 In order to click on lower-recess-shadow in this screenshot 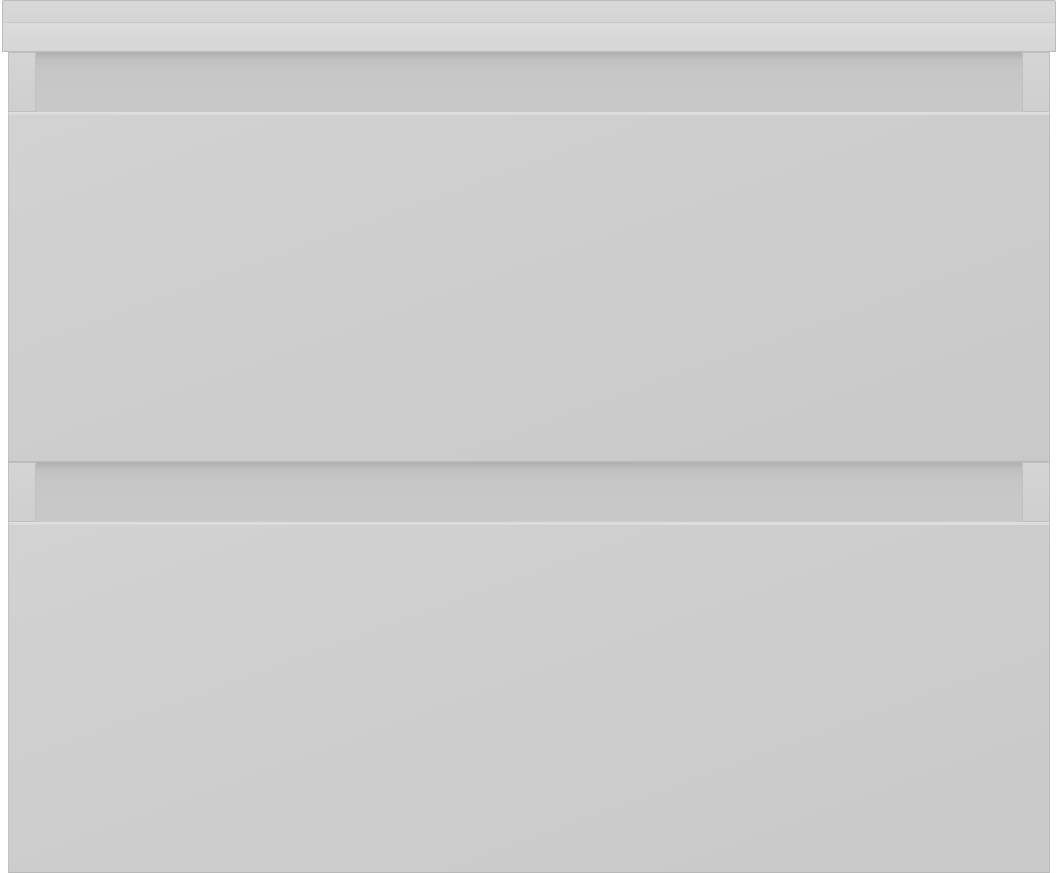, I will do `click(529, 466)`.